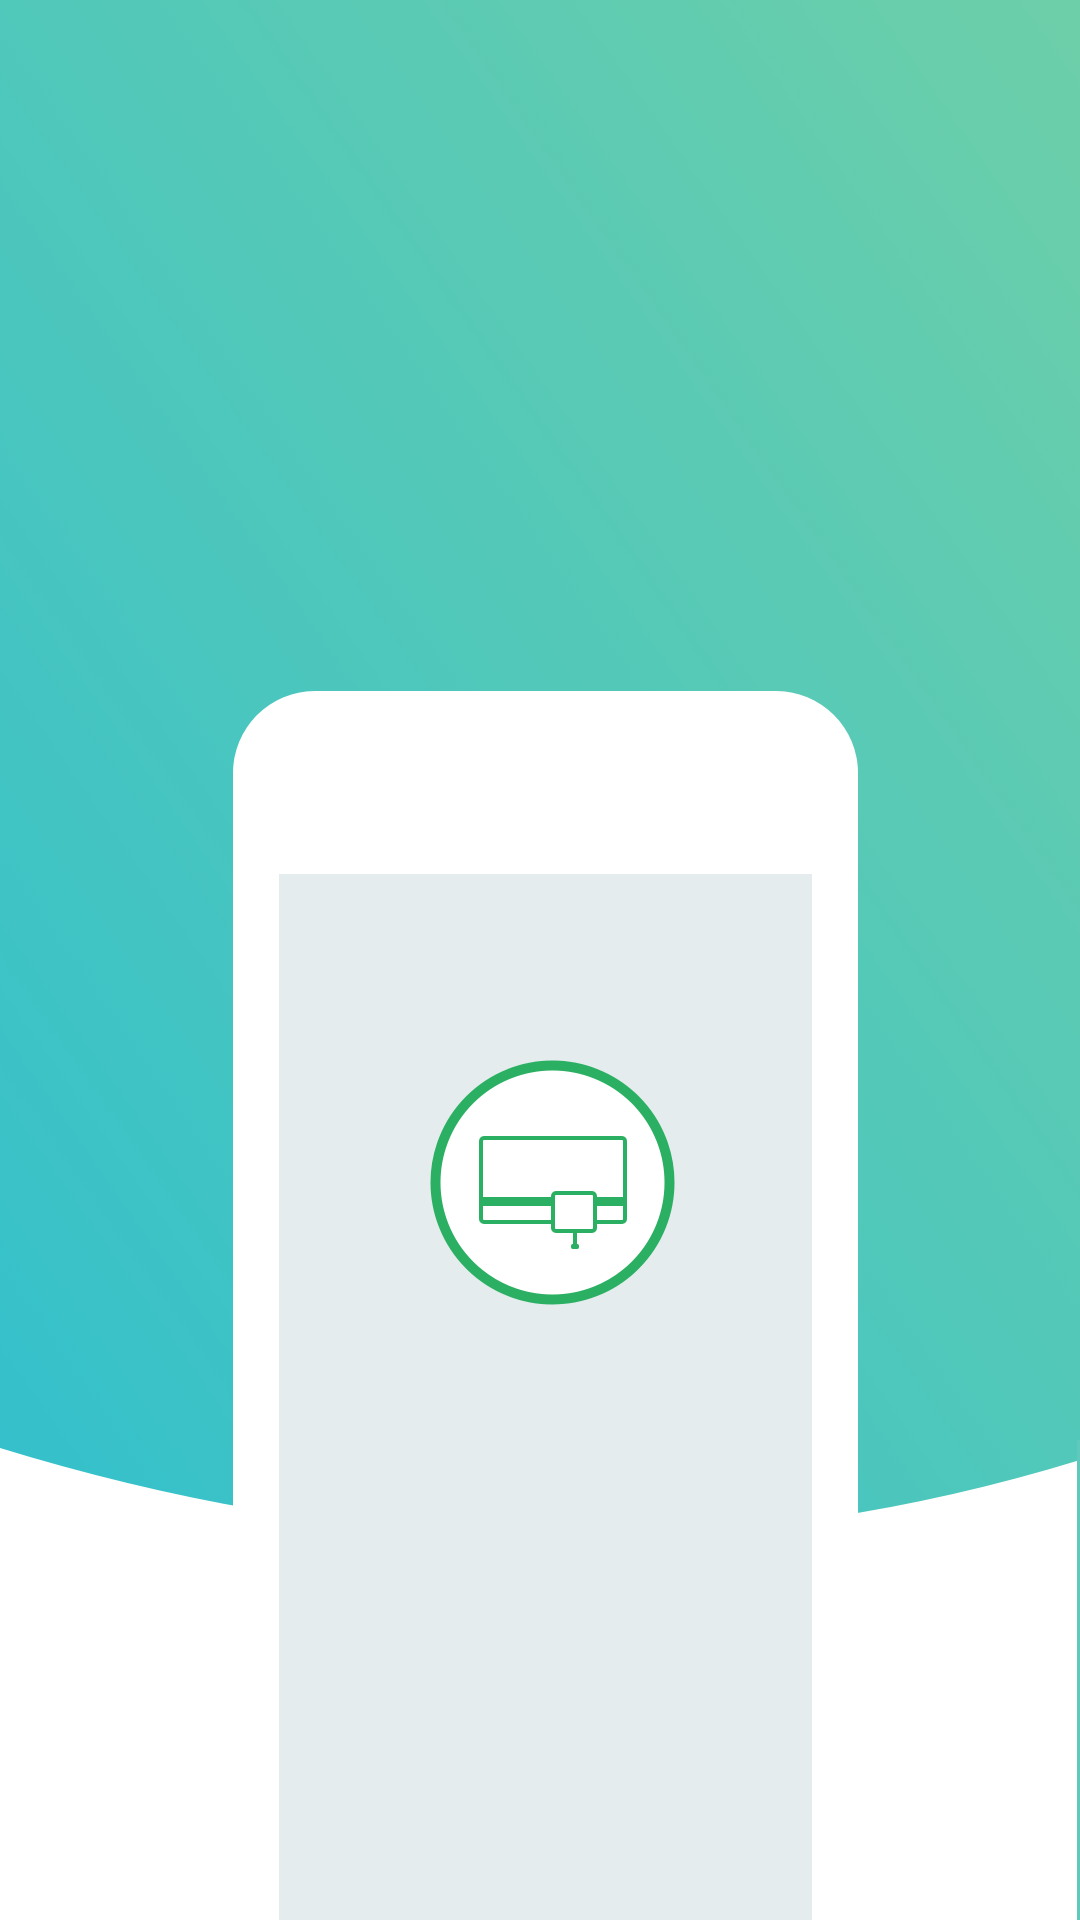 The image size is (1080, 1920). I want to click on tv-set-top-box-icon, so click(552, 1182).